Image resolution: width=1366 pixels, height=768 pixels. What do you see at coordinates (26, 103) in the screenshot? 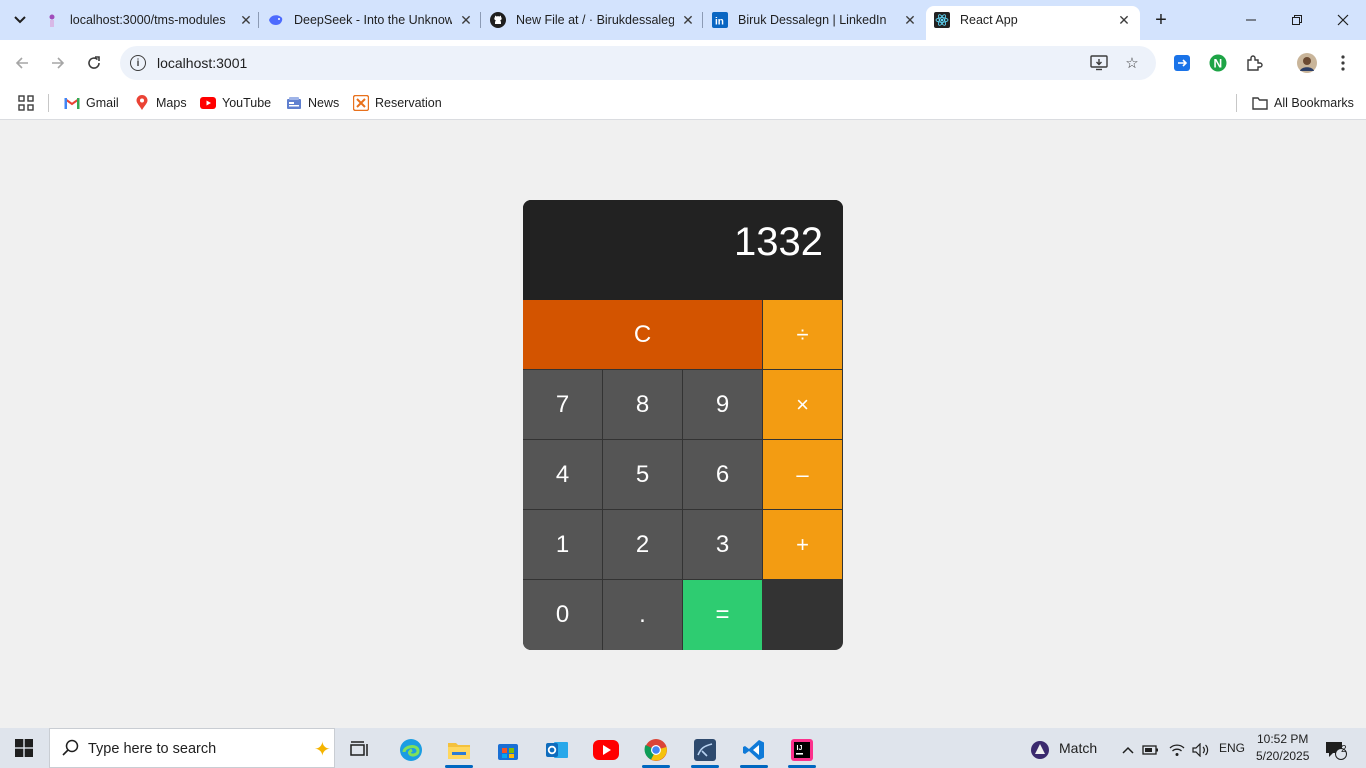
I see `apps-grid-button` at bounding box center [26, 103].